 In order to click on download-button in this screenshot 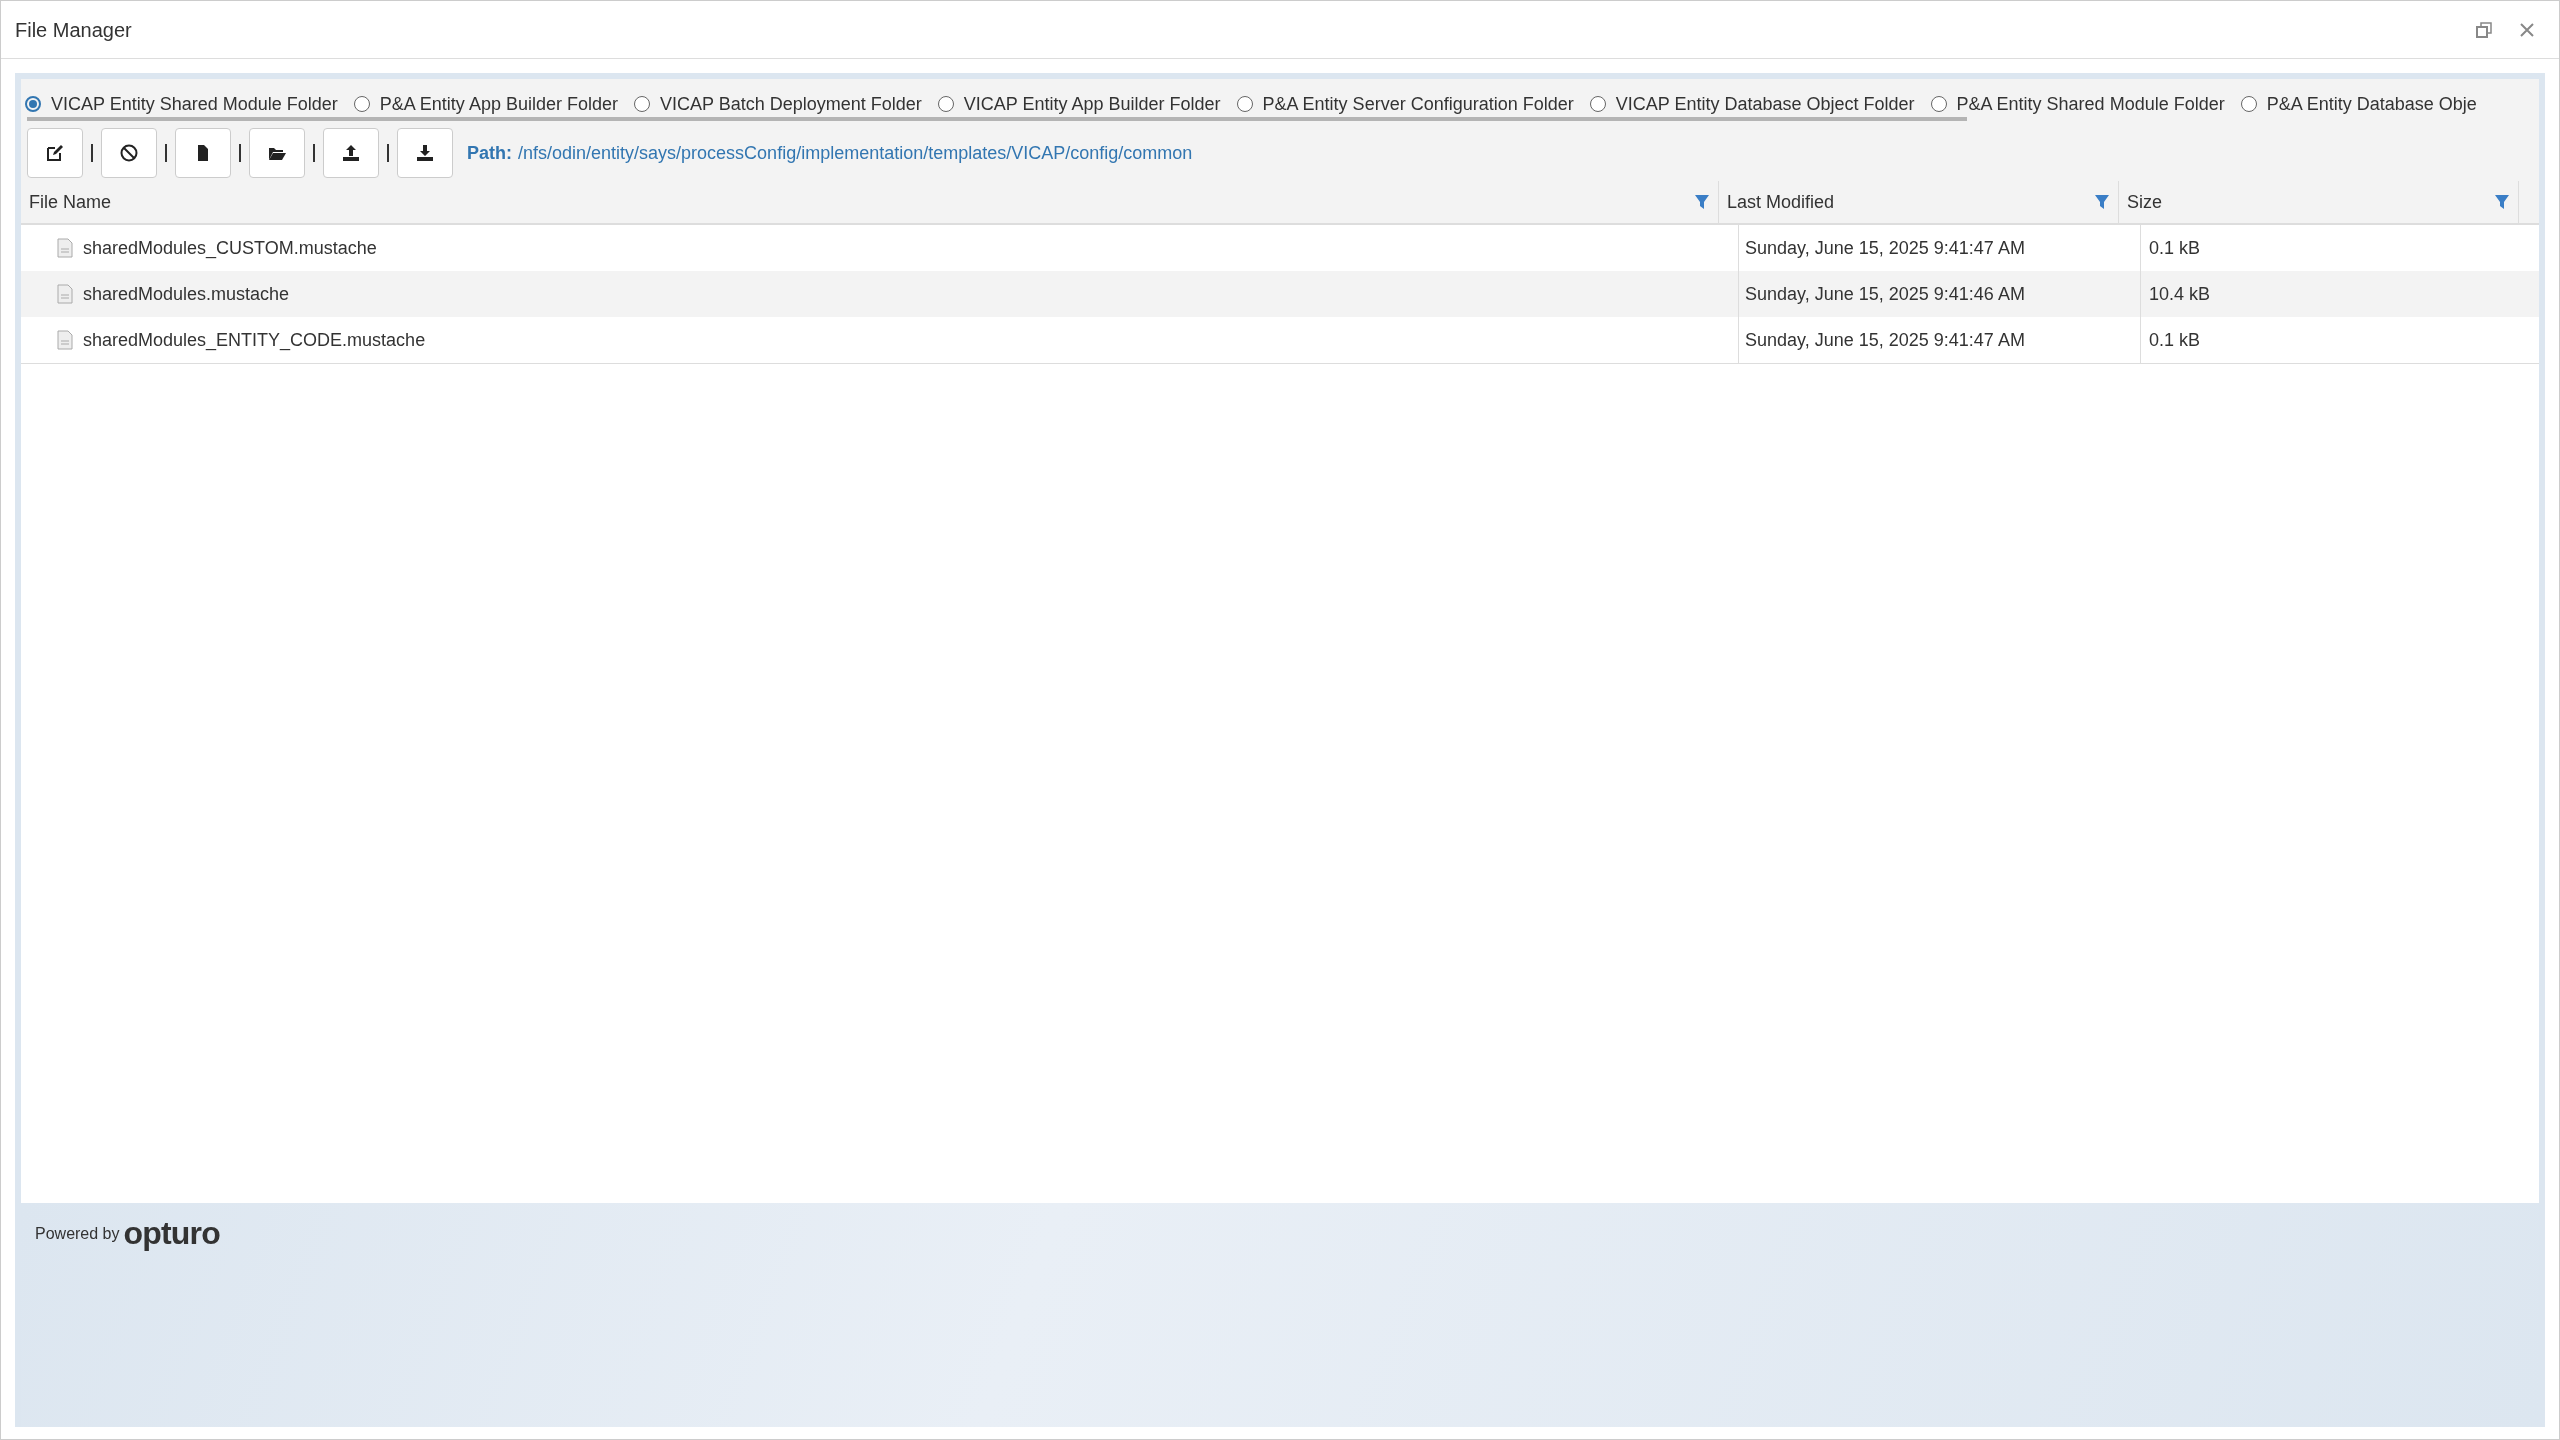, I will do `click(425, 153)`.